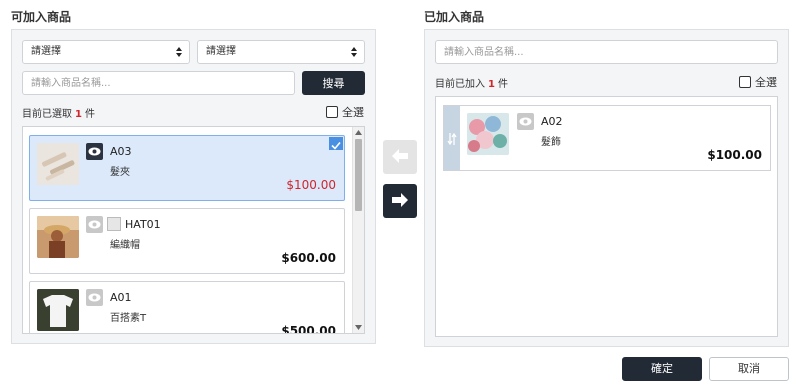 This screenshot has height=392, width=800. I want to click on list-item: A01 百搭素T $500.00, so click(187, 307).